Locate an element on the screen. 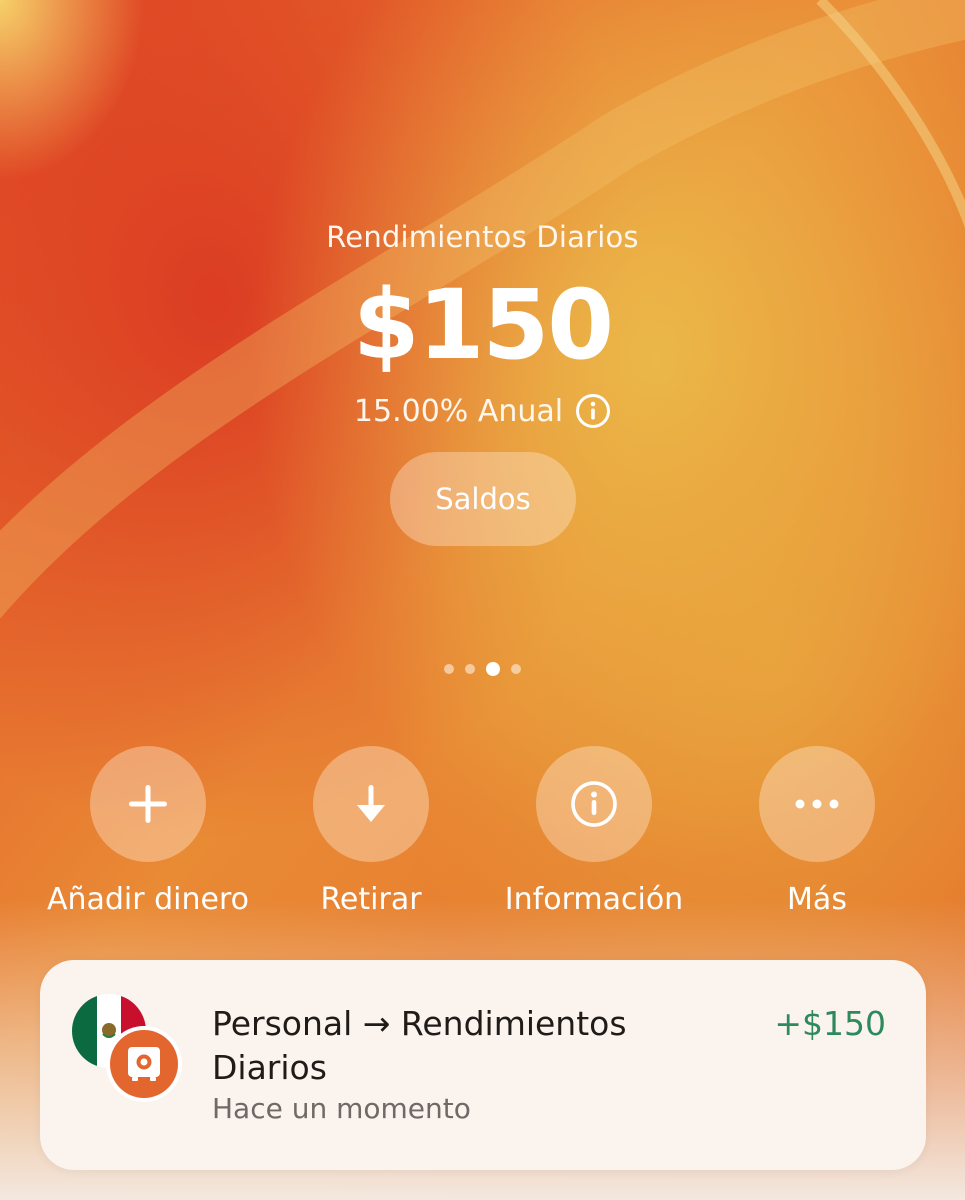  information-button: Información is located at coordinates (594, 831).